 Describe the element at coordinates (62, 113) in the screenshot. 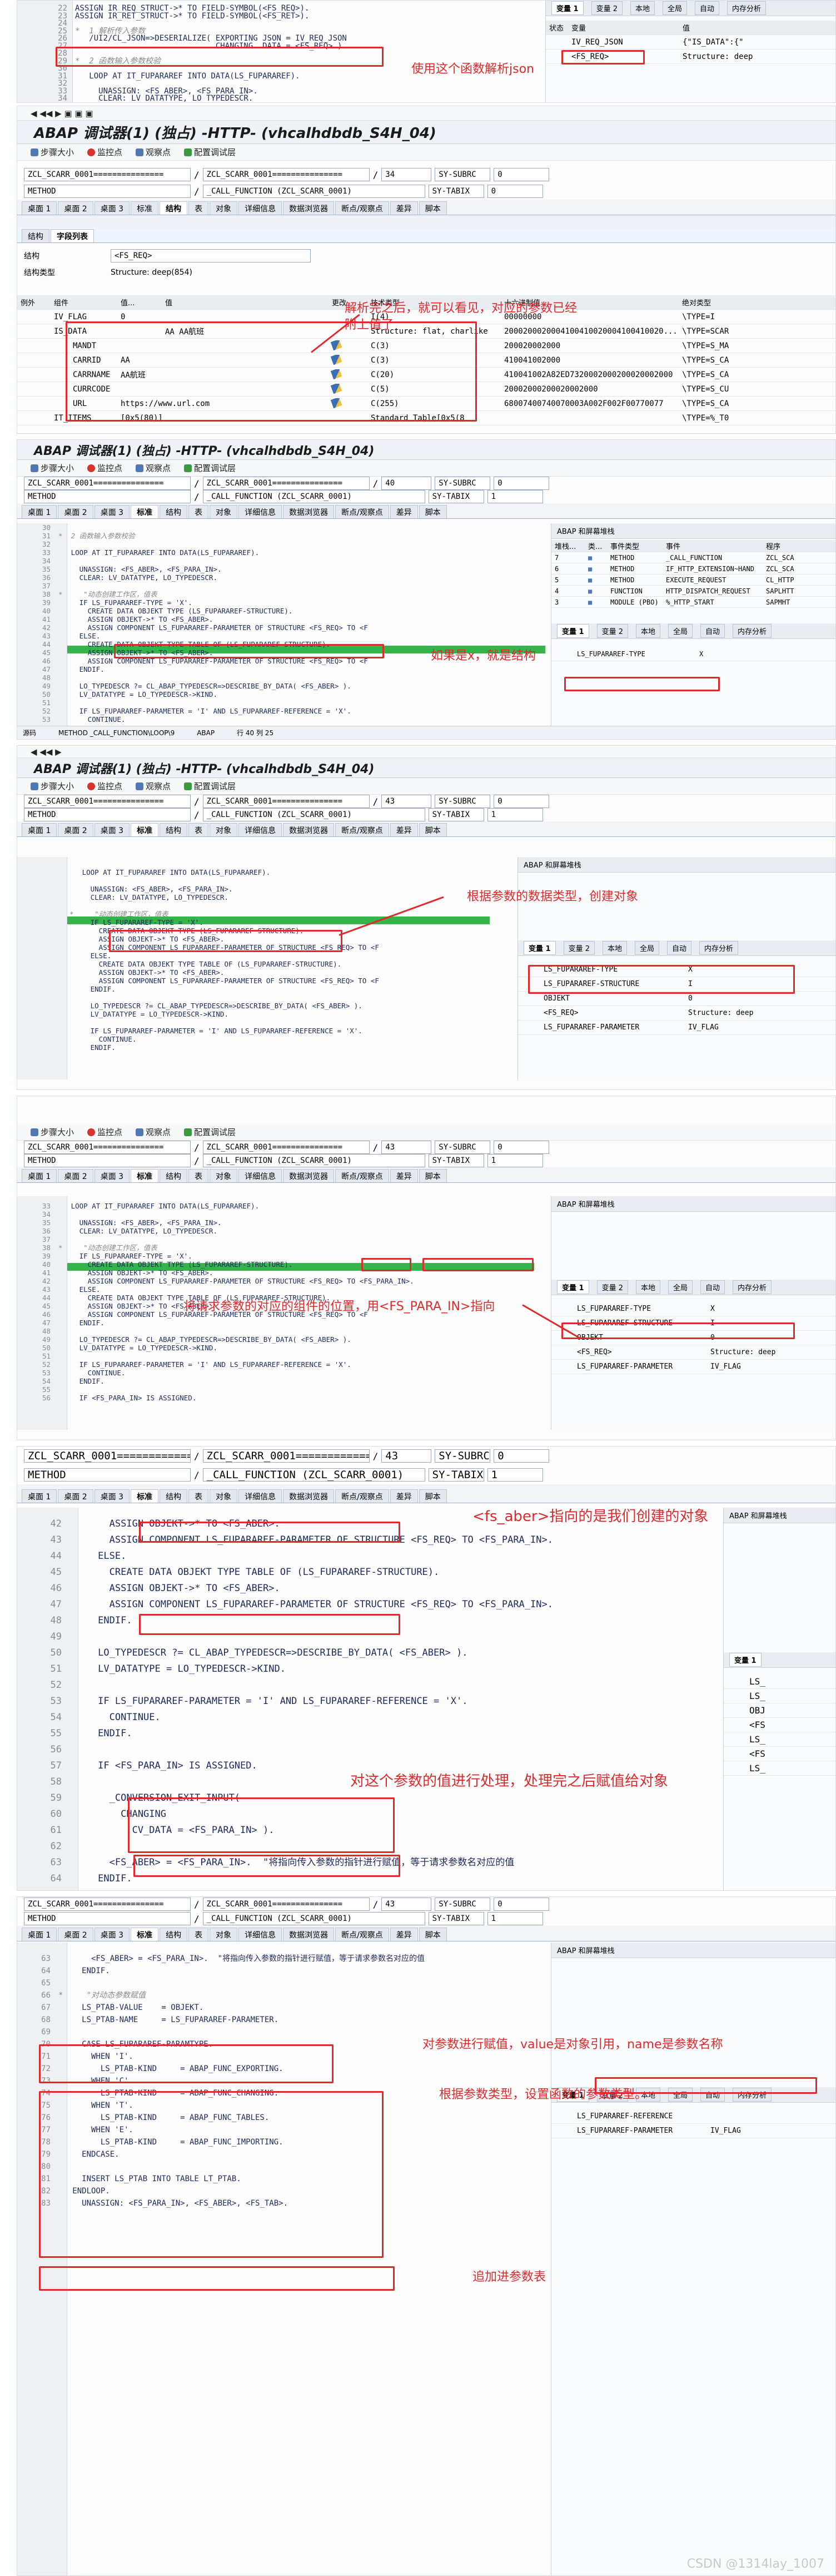

I see `nav-icons: ◀ ◀◀ ▶ ▣ ▣ ▣` at that location.